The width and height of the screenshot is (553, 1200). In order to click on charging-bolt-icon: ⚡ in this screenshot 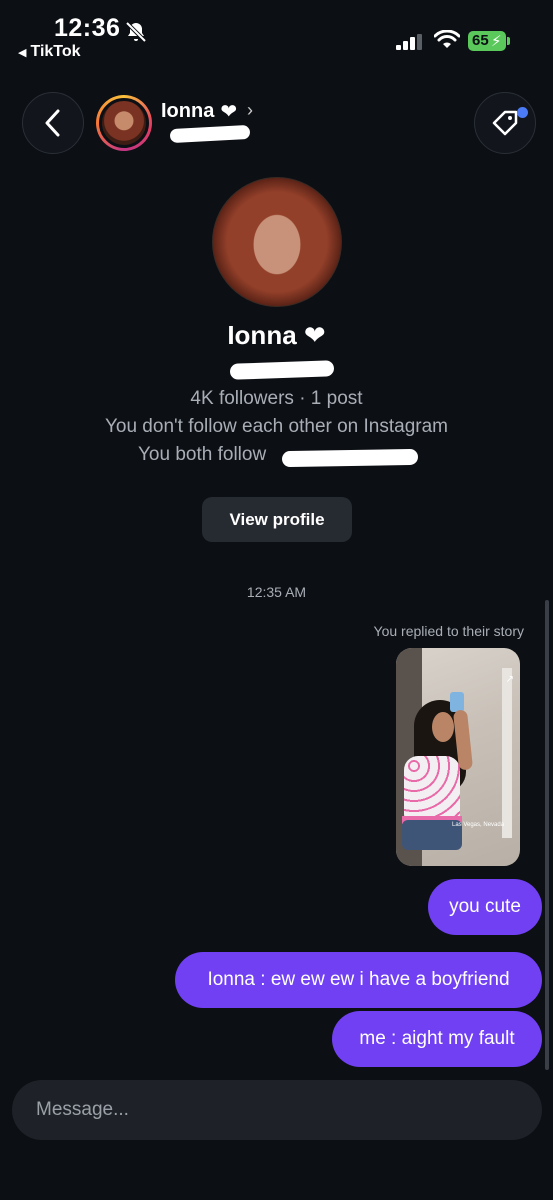, I will do `click(496, 41)`.